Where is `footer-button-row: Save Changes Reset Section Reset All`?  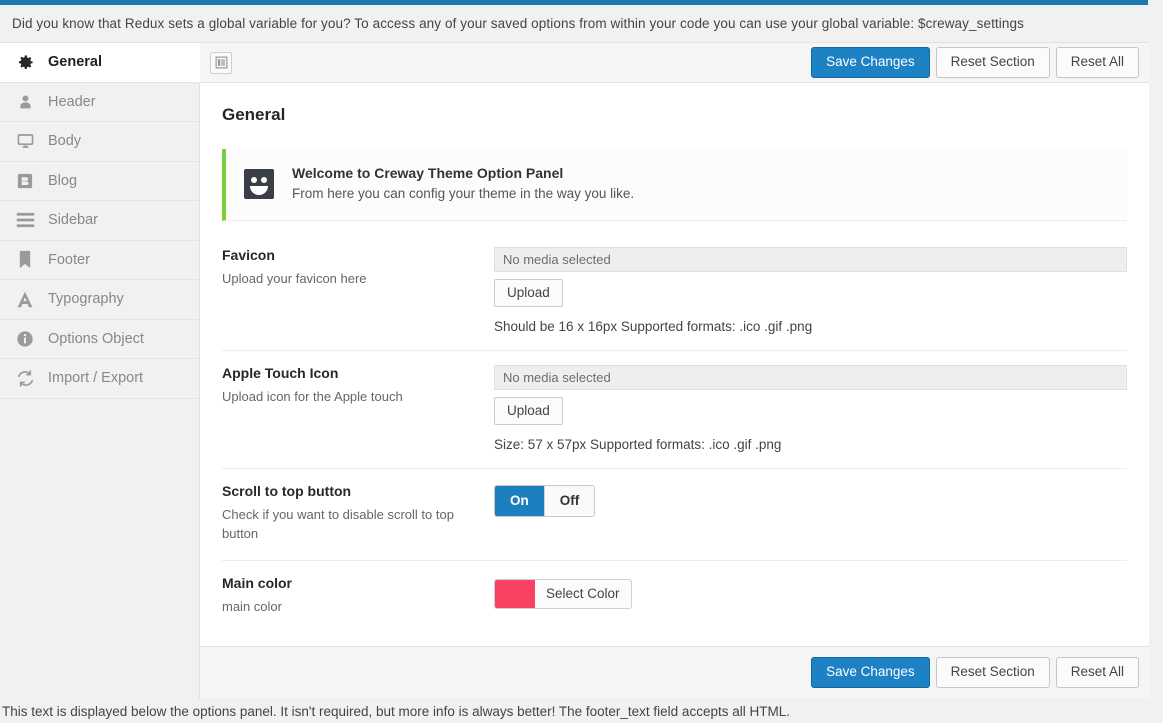
footer-button-row: Save Changes Reset Section Reset All is located at coordinates (975, 672).